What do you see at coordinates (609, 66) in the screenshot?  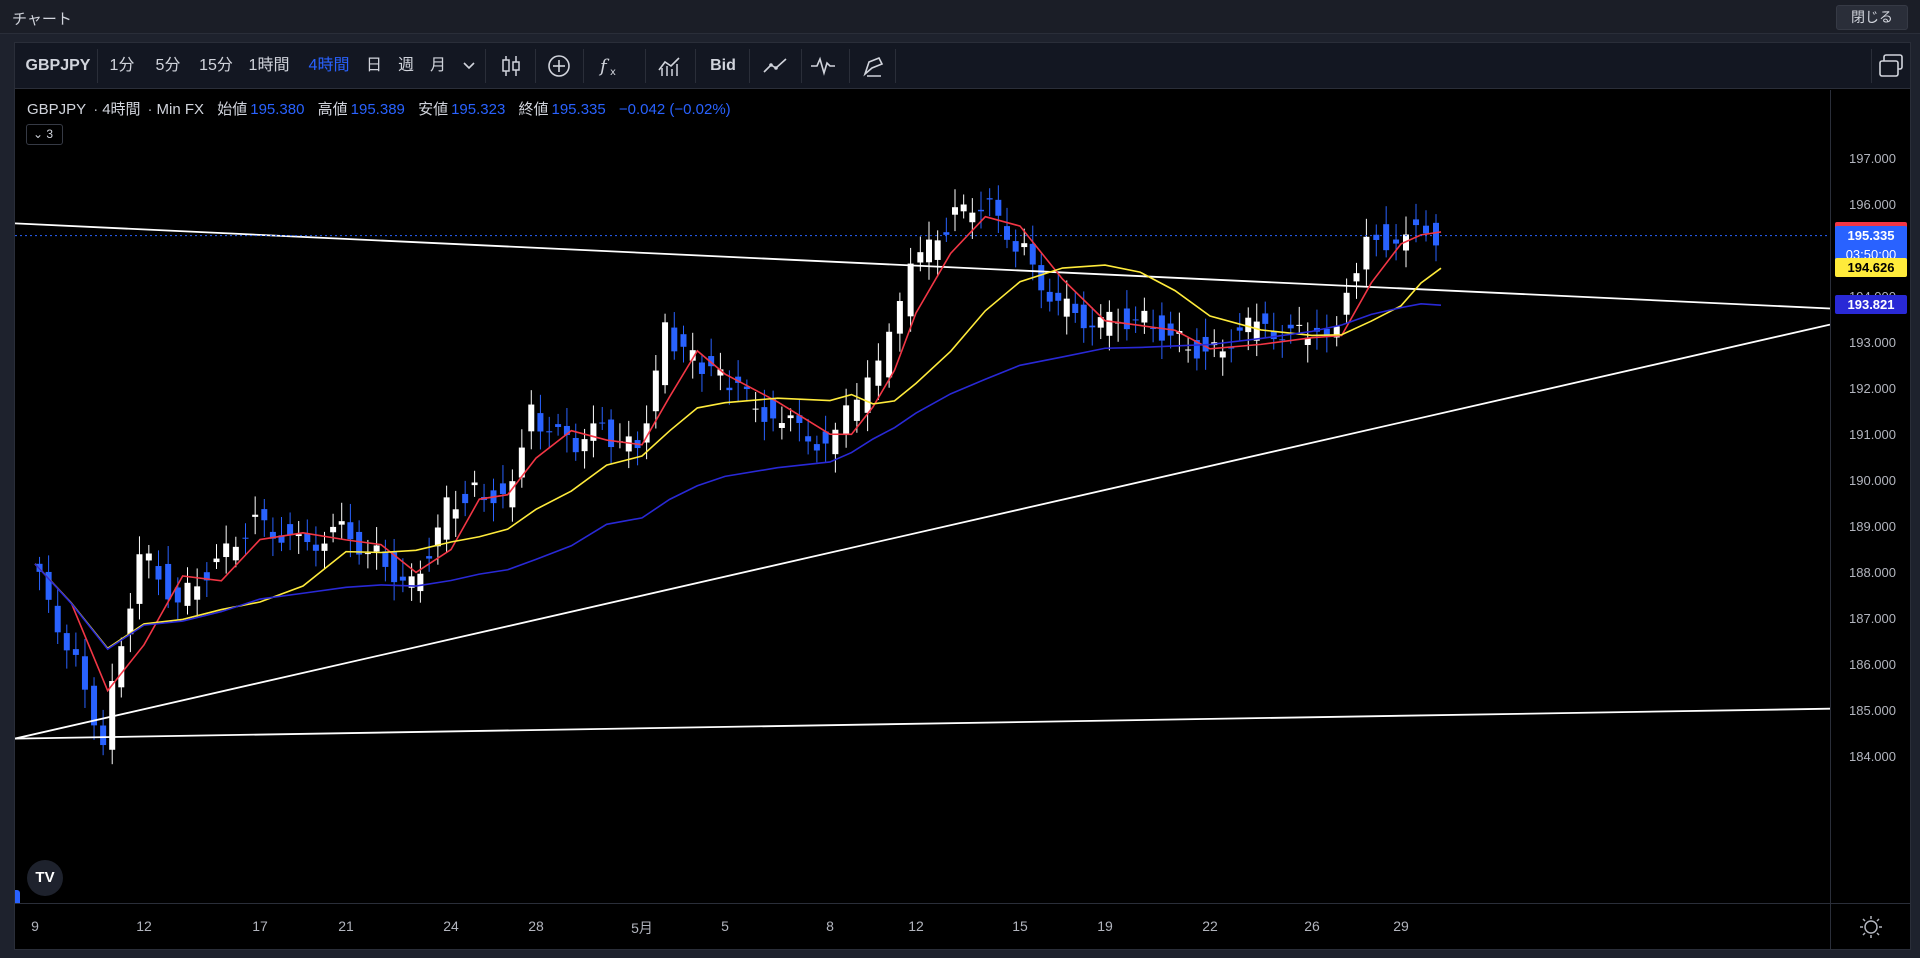 I see `function-icon: fx` at bounding box center [609, 66].